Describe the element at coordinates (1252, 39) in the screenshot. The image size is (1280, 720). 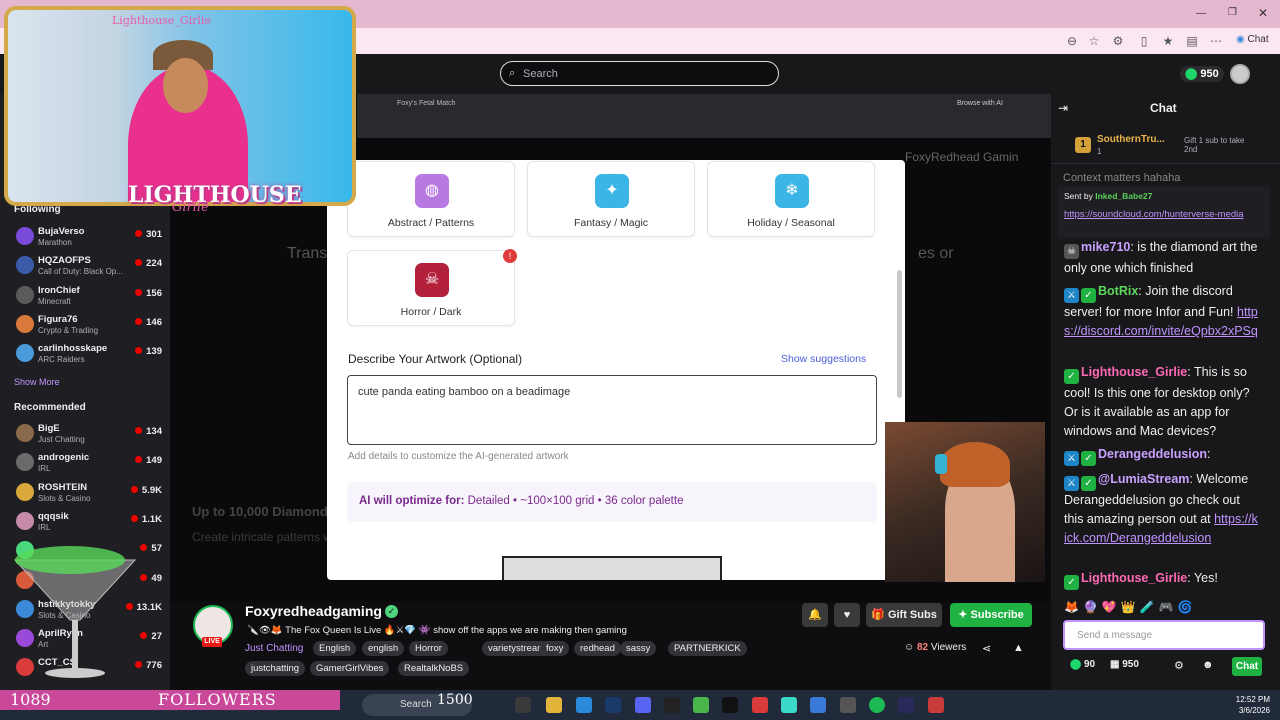
I see `copilot-chat-button: ◉ Chat` at that location.